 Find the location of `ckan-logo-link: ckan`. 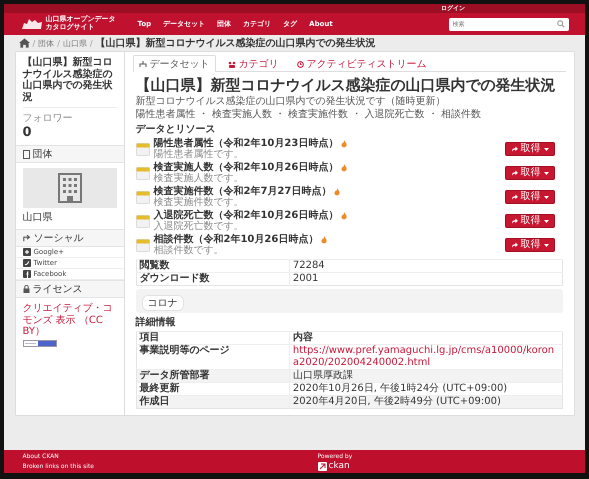

ckan-logo-link: ckan is located at coordinates (335, 466).